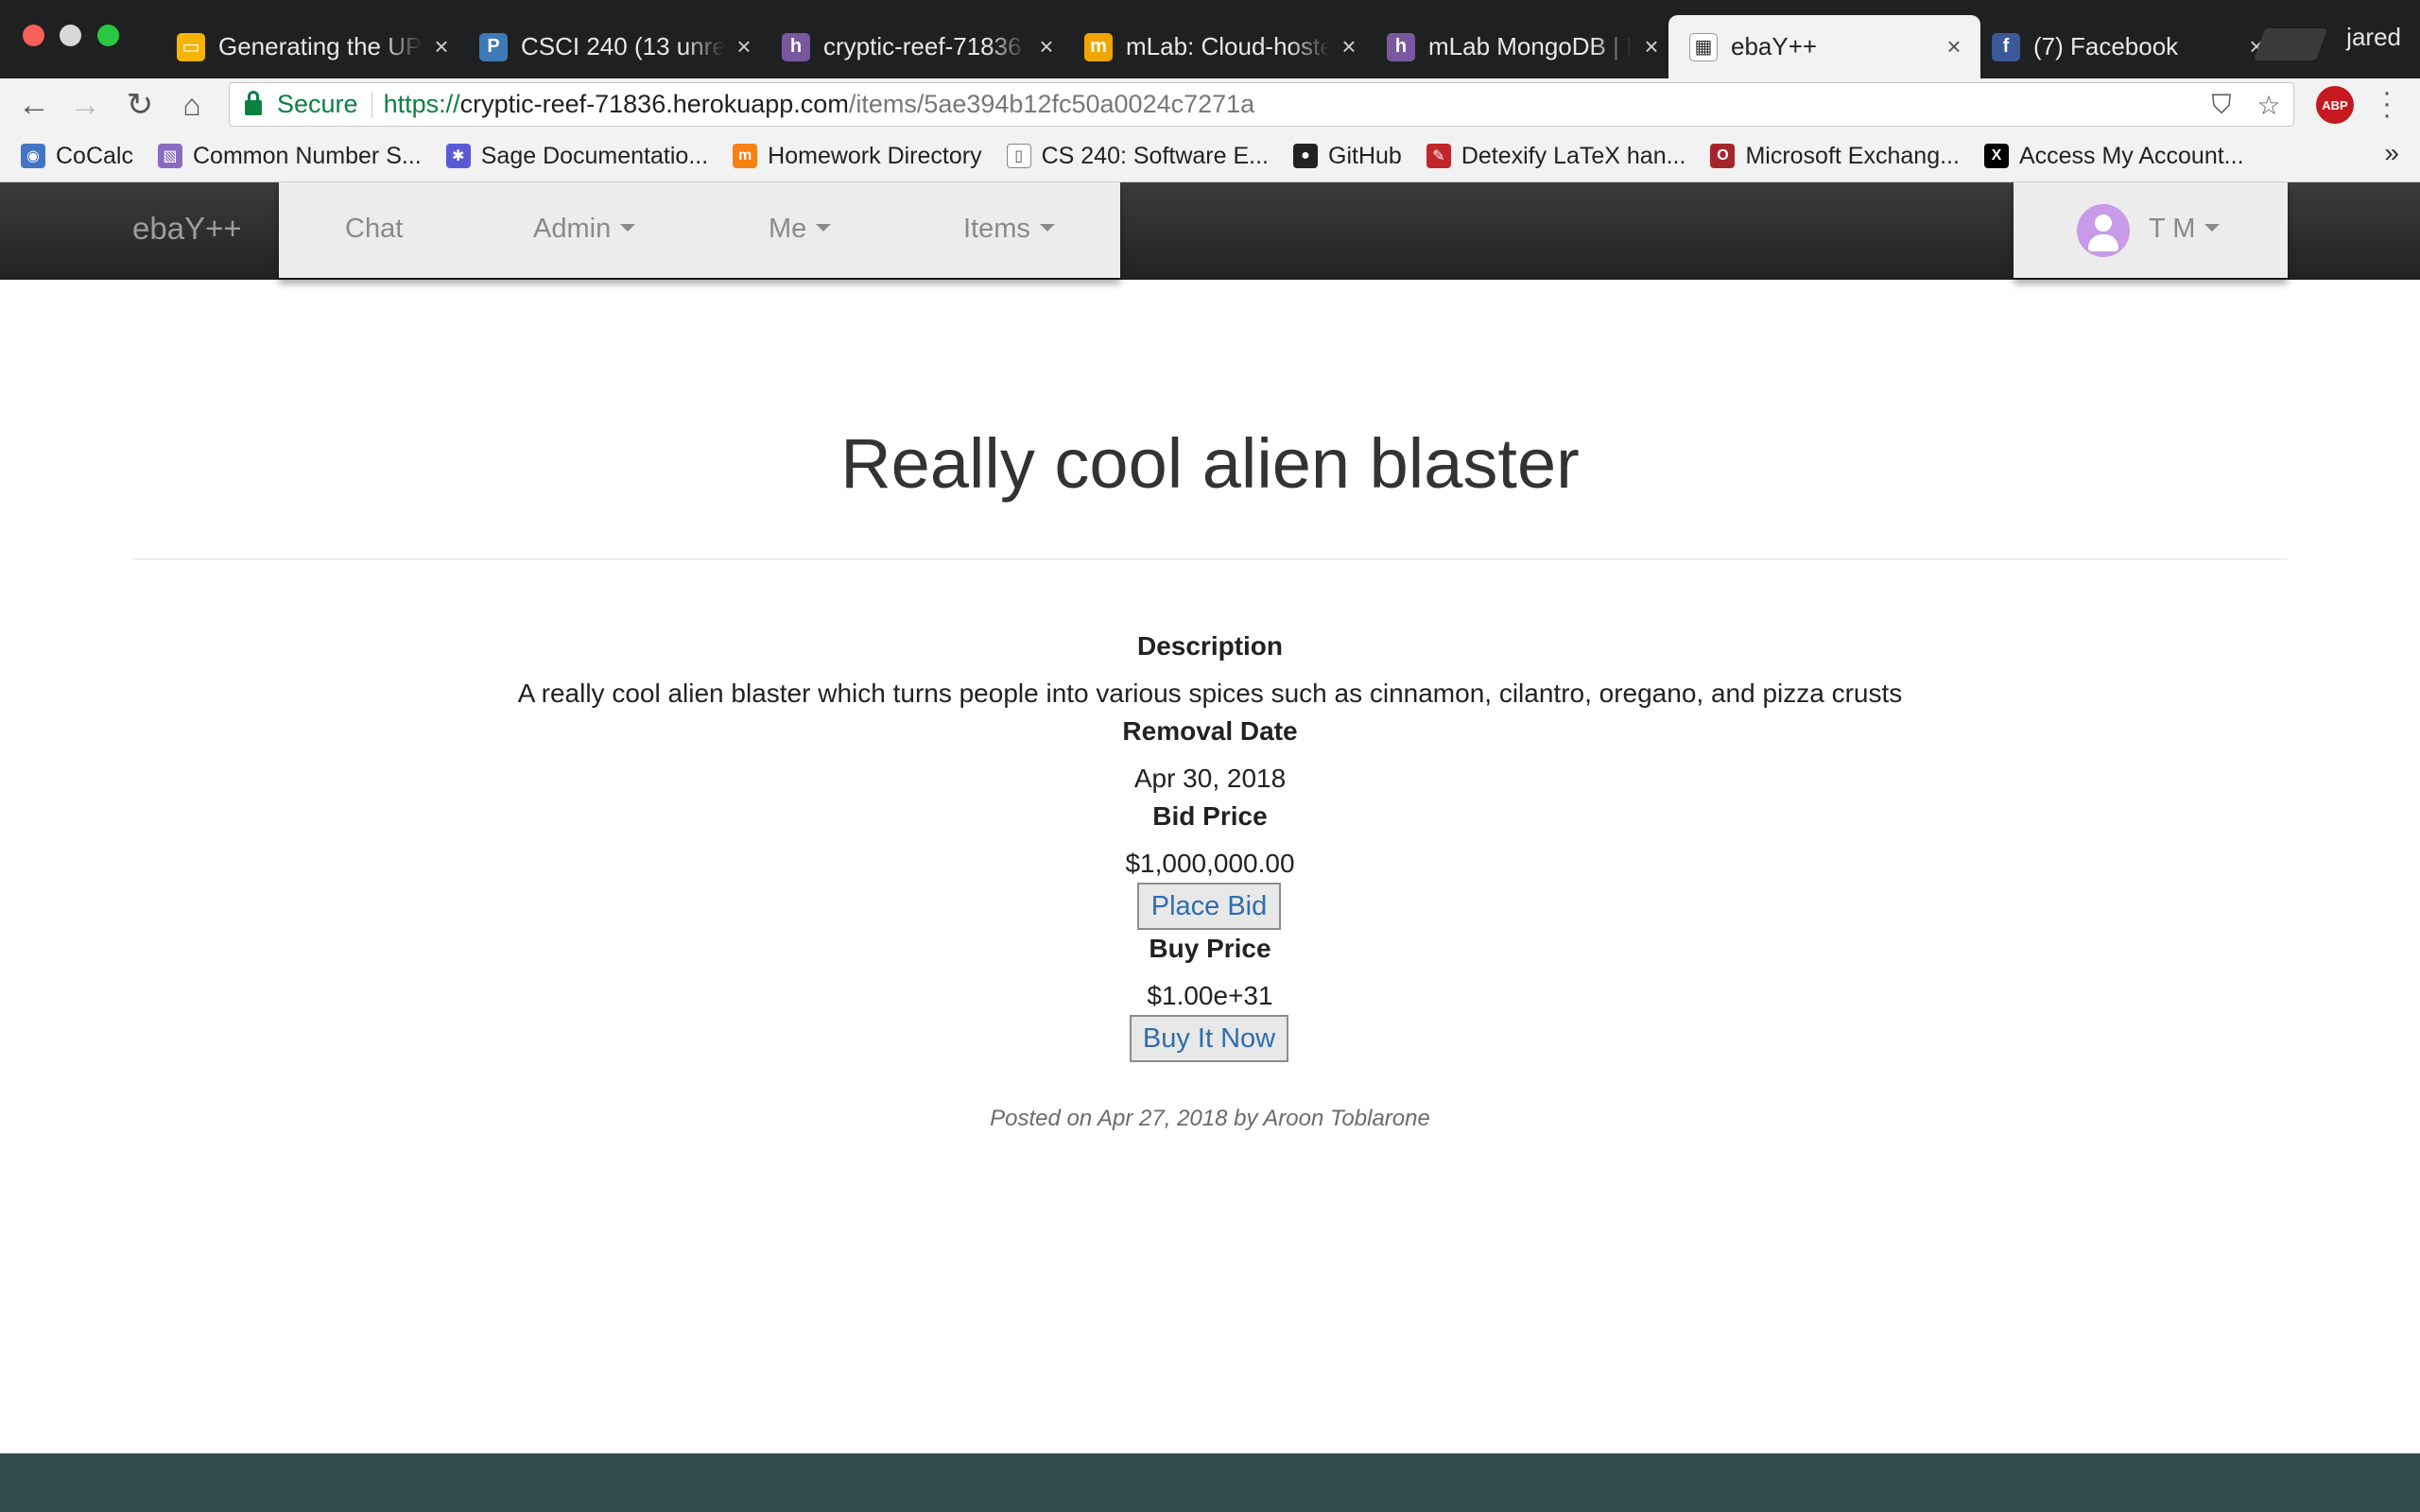 The width and height of the screenshot is (2420, 1512). I want to click on bookmark-label: GitHub, so click(1365, 155).